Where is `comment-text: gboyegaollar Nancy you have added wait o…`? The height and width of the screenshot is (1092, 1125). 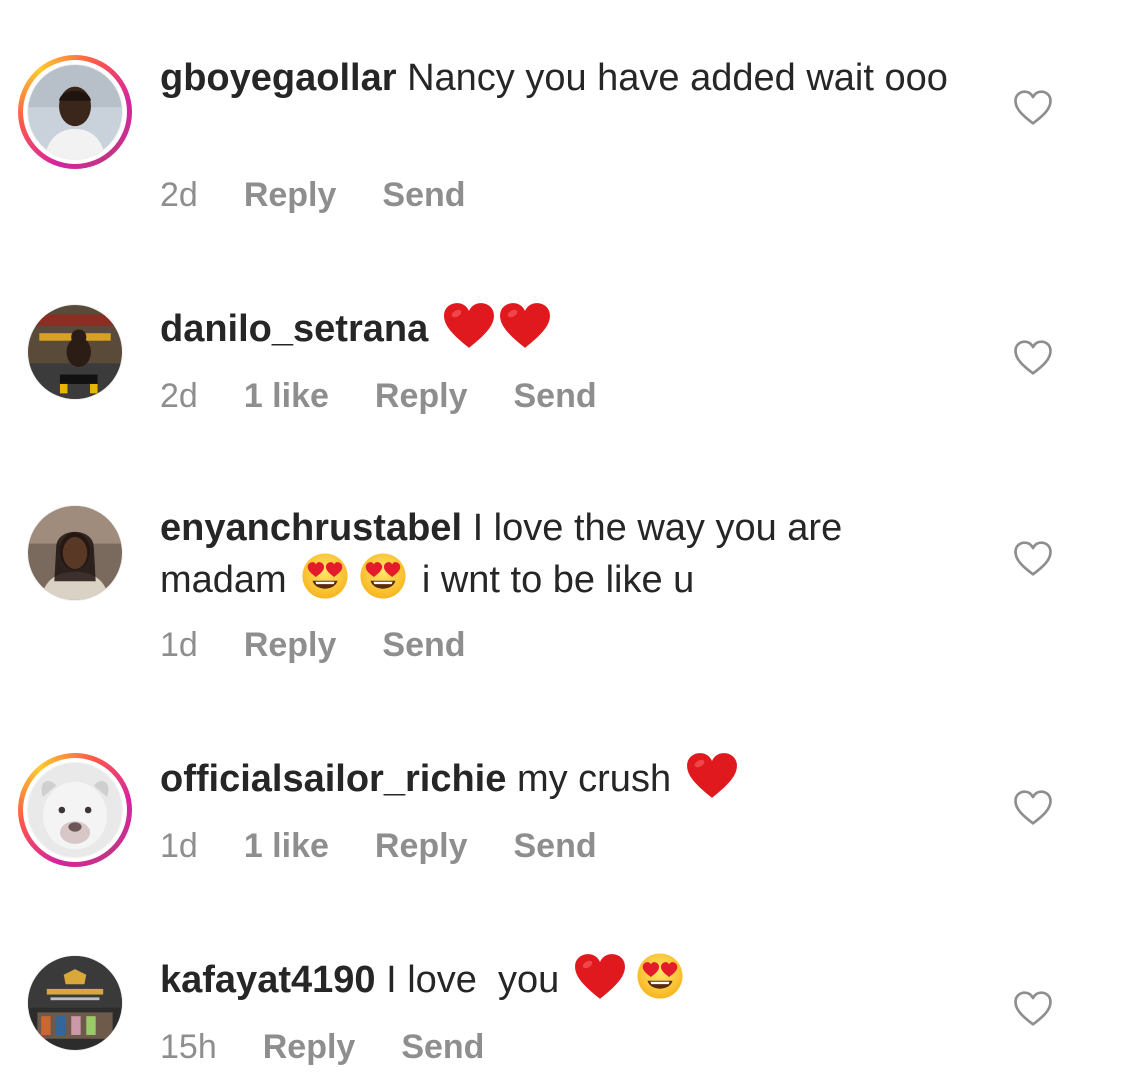
comment-text: gboyegaollar Nancy you have added wait o… is located at coordinates (560, 78).